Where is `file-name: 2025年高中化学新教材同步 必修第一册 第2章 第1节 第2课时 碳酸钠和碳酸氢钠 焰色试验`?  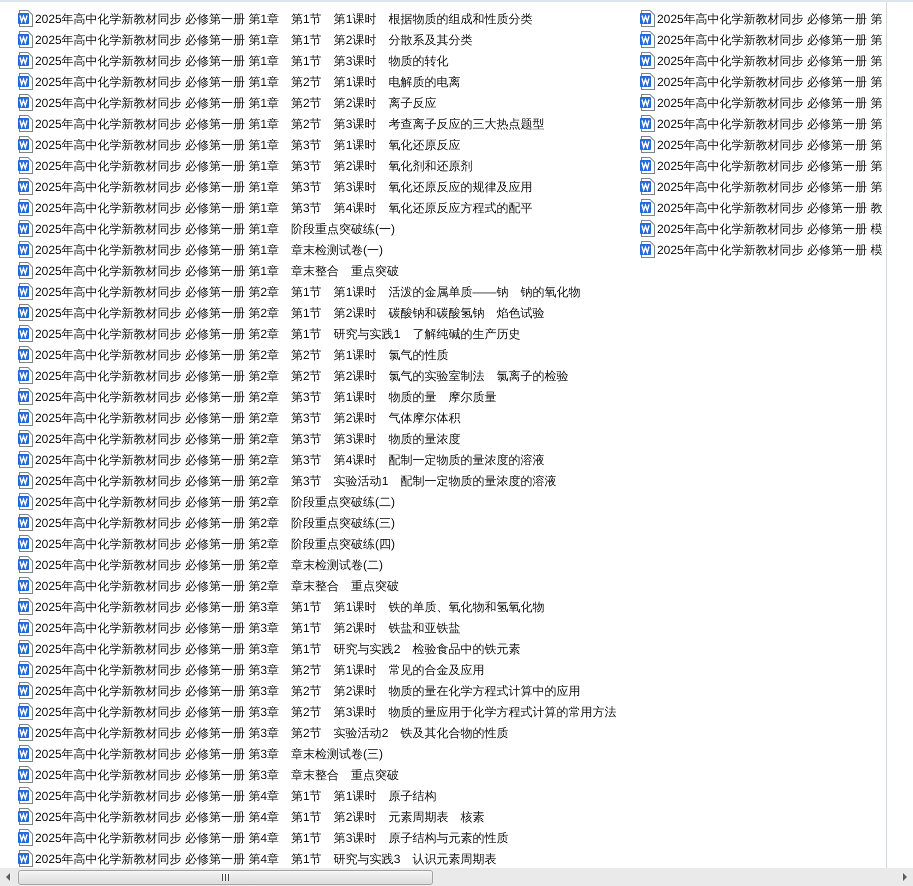
file-name: 2025年高中化学新教材同步 必修第一册 第2章 第1节 第2课时 碳酸钠和碳酸氢钠 焰色试验 is located at coordinates (289, 312).